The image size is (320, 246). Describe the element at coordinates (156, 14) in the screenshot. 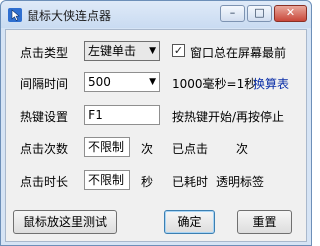

I see `title-bar: 鼠标大侠连点器 – □ ✕` at that location.